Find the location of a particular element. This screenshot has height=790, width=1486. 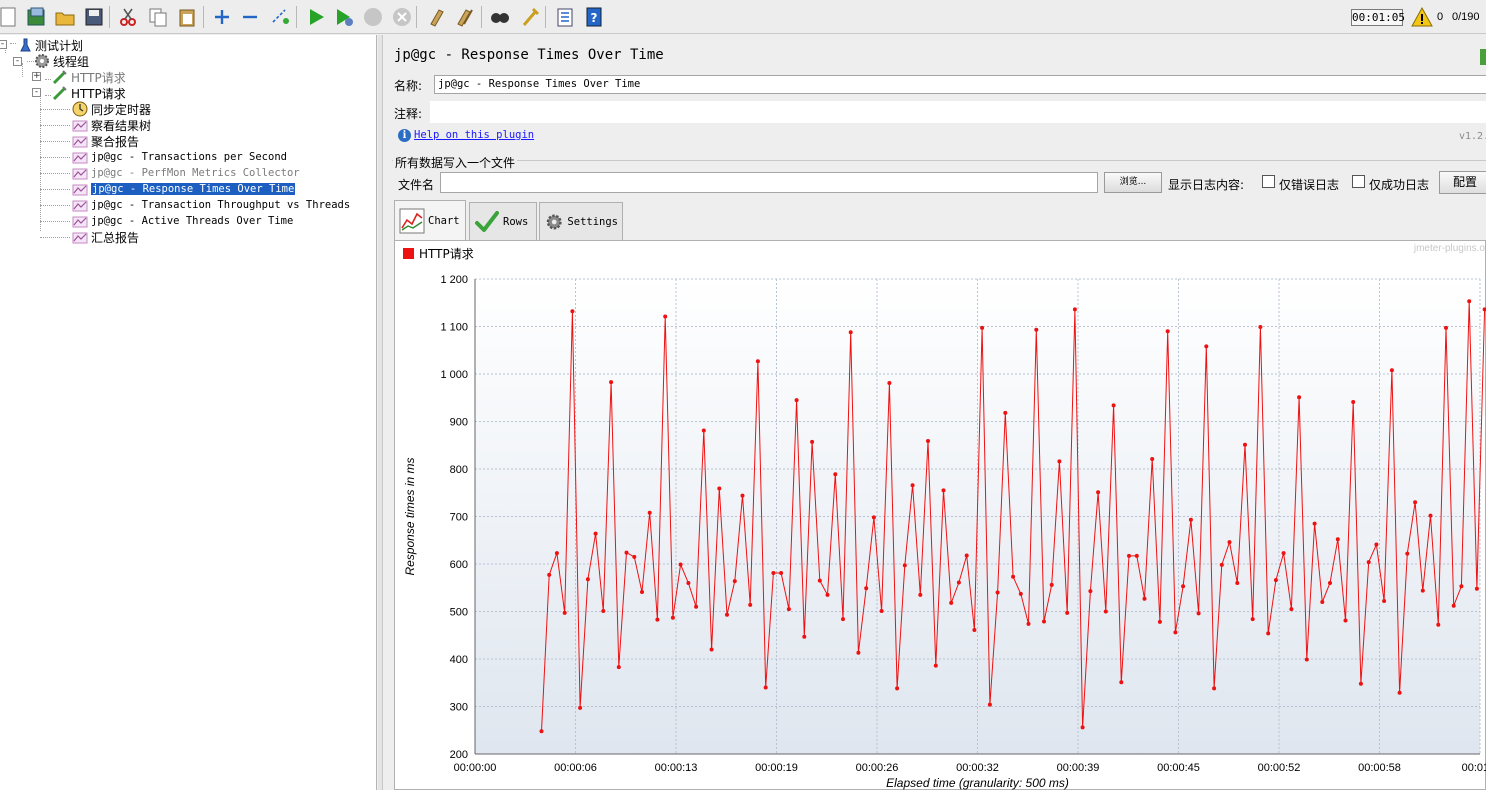

filename-input is located at coordinates (769, 182).